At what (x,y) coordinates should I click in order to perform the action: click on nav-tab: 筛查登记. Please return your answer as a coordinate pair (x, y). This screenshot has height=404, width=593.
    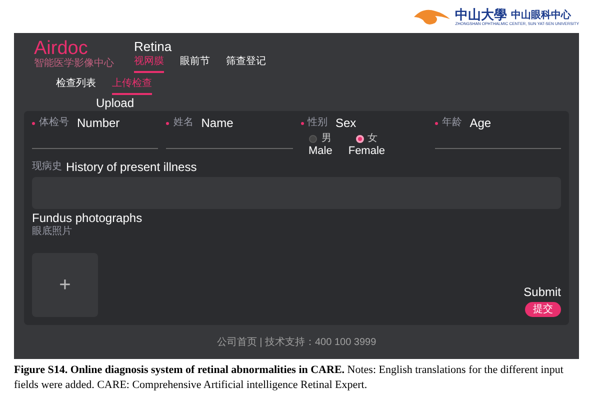
    Looking at the image, I should click on (246, 65).